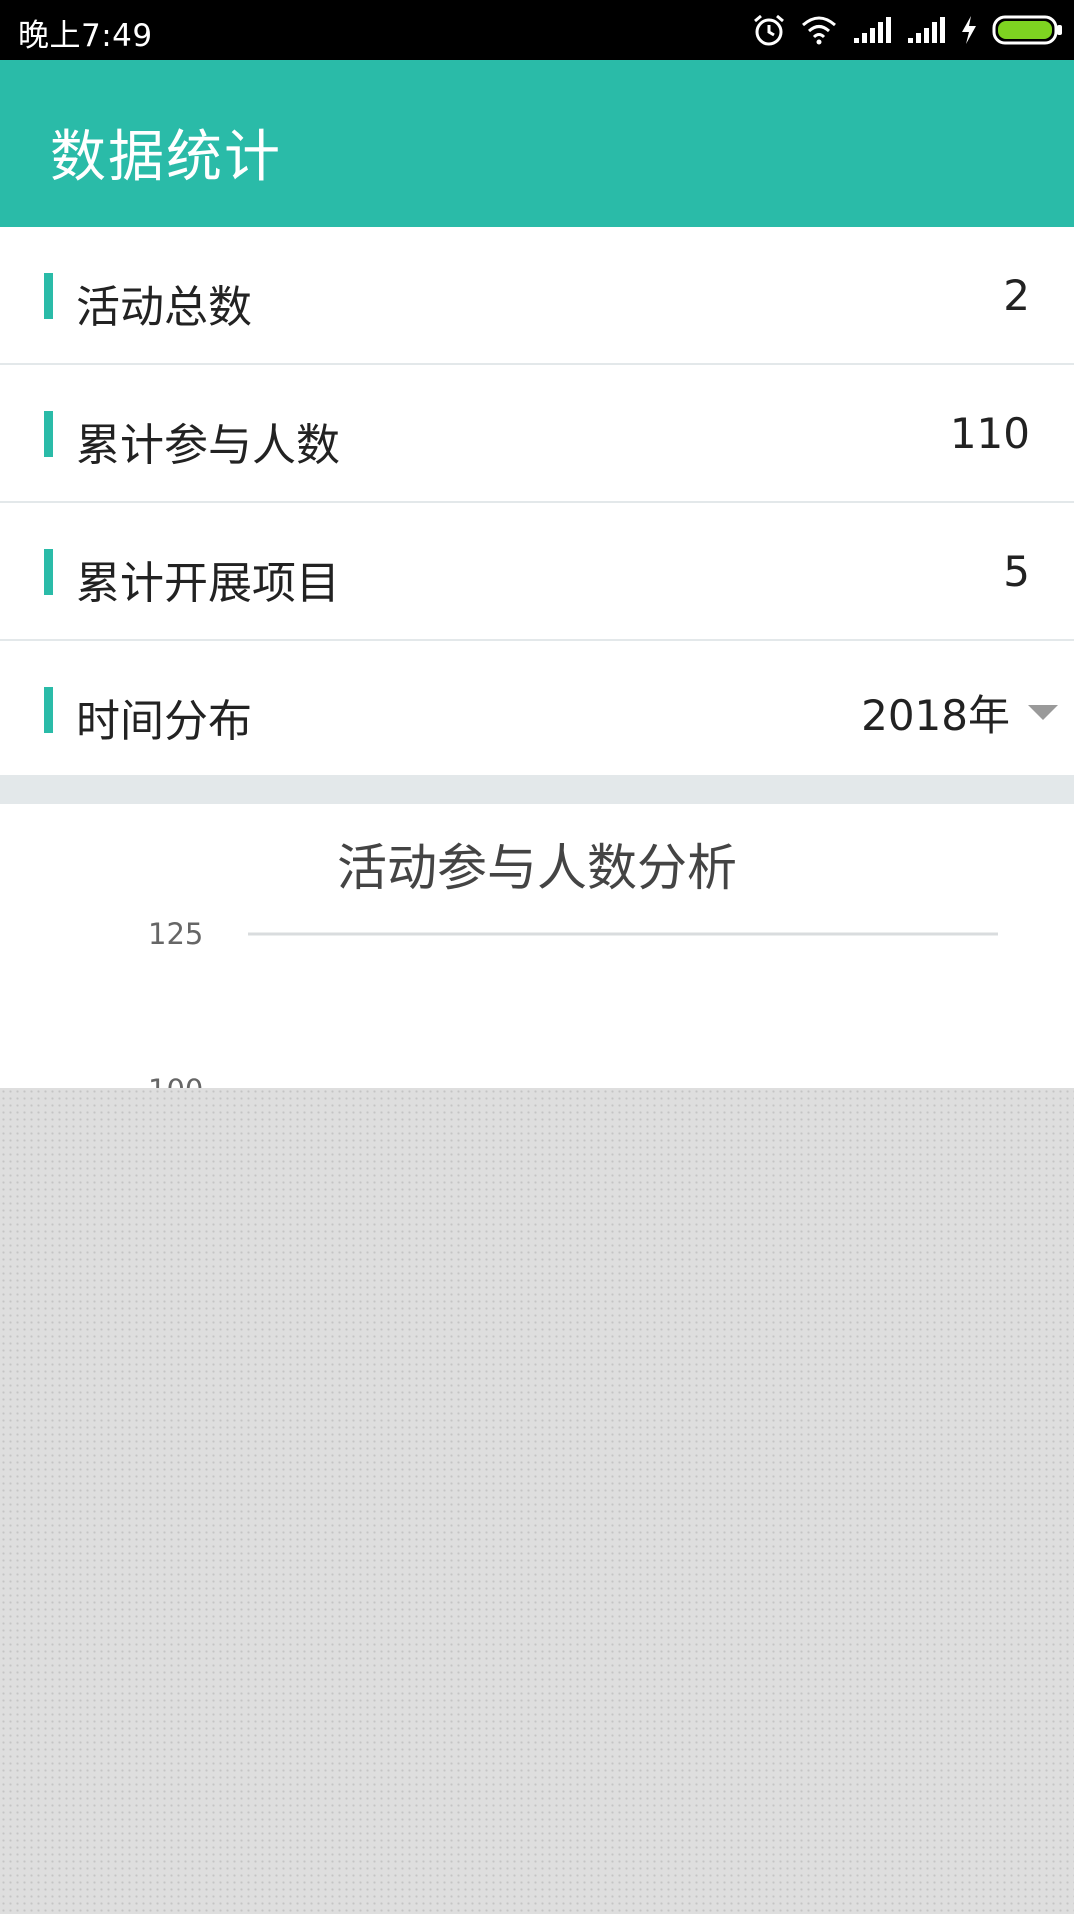 The height and width of the screenshot is (1914, 1074). What do you see at coordinates (537, 572) in the screenshot?
I see `stat-row-projects: 累计开展项目 5` at bounding box center [537, 572].